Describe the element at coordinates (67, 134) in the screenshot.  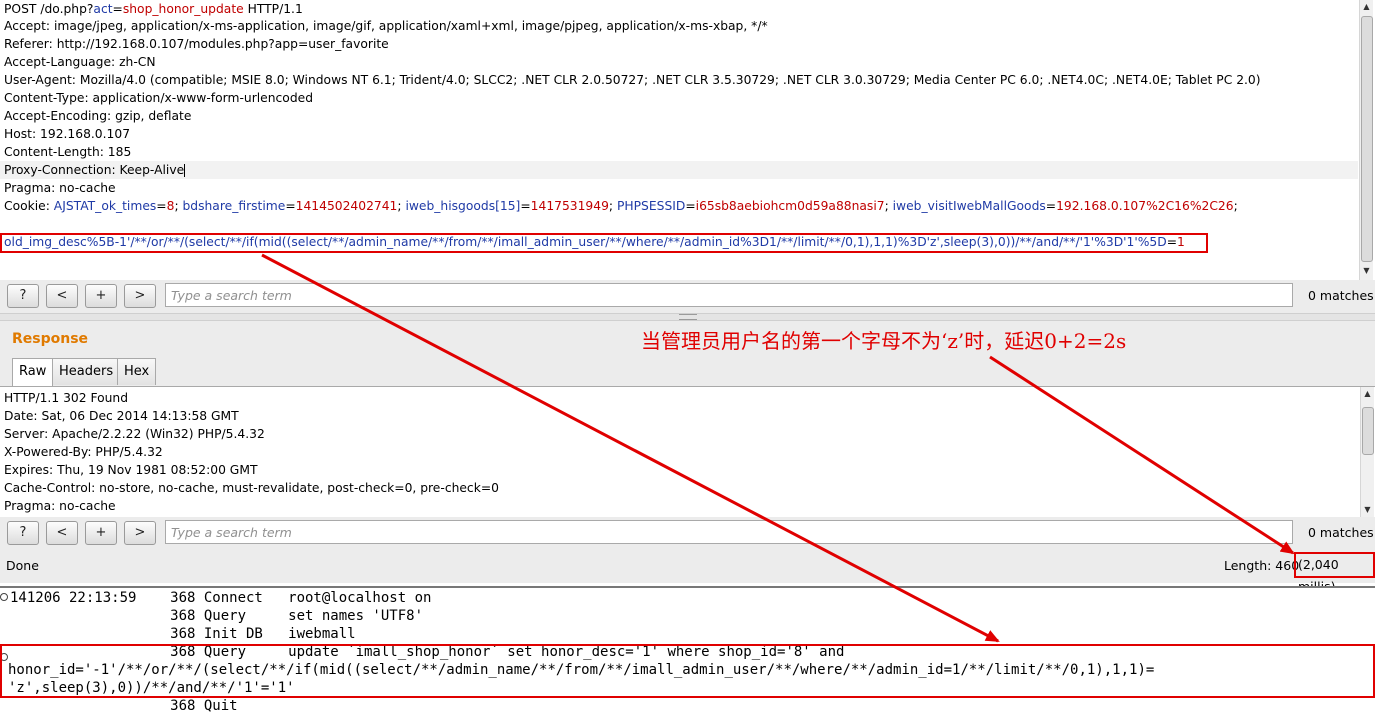
I see `header-host: Host: 192.168.0.107` at that location.